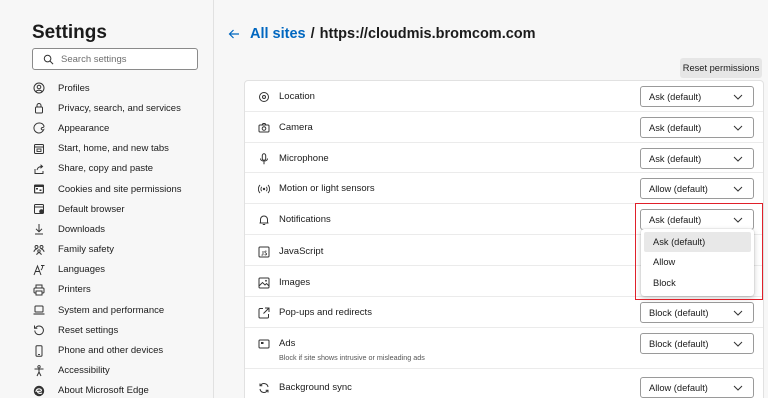  What do you see at coordinates (295, 282) in the screenshot?
I see `permission-label: Images` at bounding box center [295, 282].